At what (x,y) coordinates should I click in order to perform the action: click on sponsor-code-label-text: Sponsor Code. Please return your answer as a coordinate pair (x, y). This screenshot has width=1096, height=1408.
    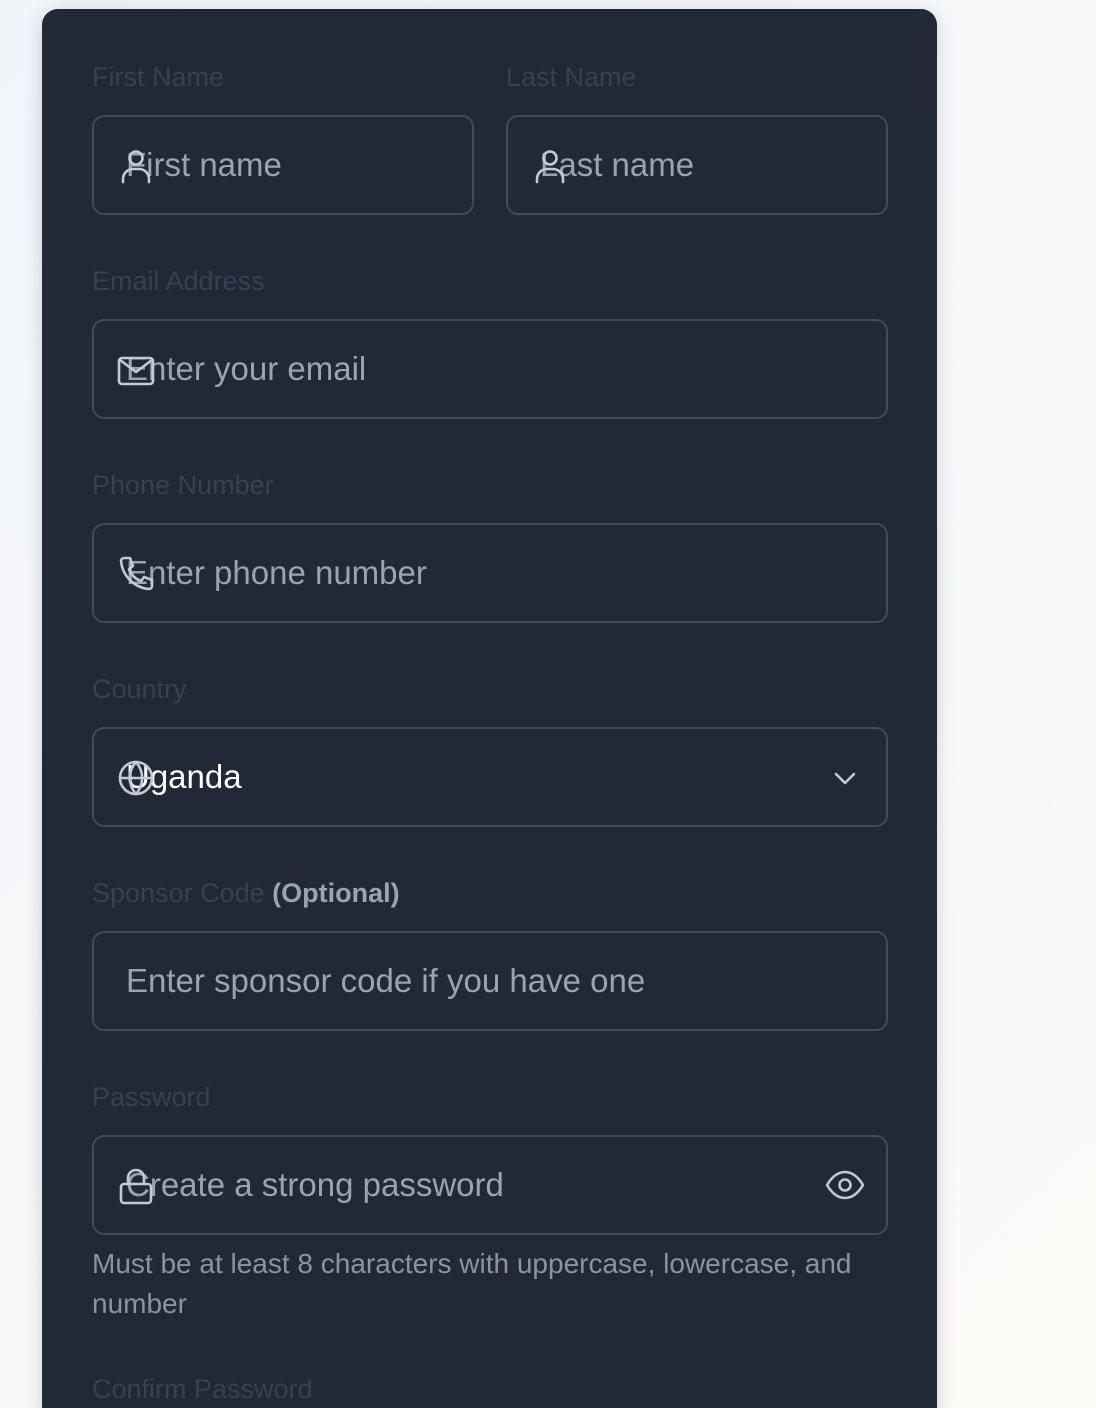
    Looking at the image, I should click on (178, 893).